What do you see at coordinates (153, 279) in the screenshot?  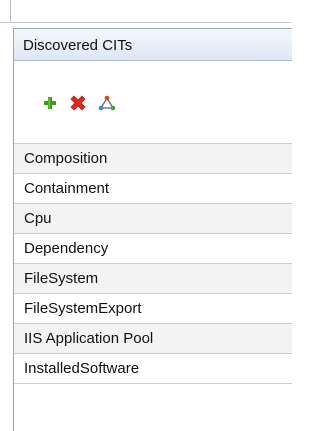 I see `list-item: FileSystem` at bounding box center [153, 279].